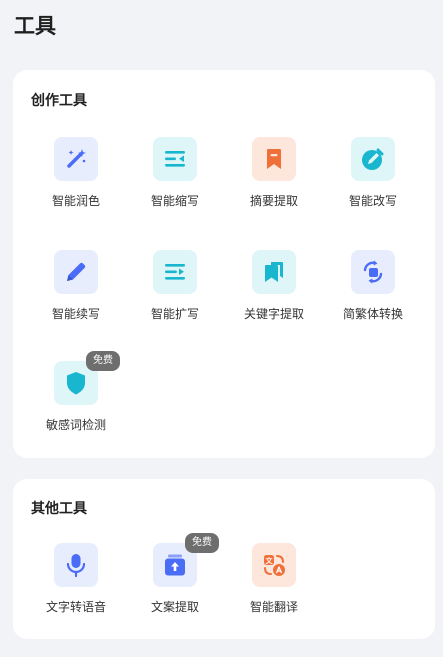 The height and width of the screenshot is (657, 443). What do you see at coordinates (373, 272) in the screenshot?
I see `convert-icon` at bounding box center [373, 272].